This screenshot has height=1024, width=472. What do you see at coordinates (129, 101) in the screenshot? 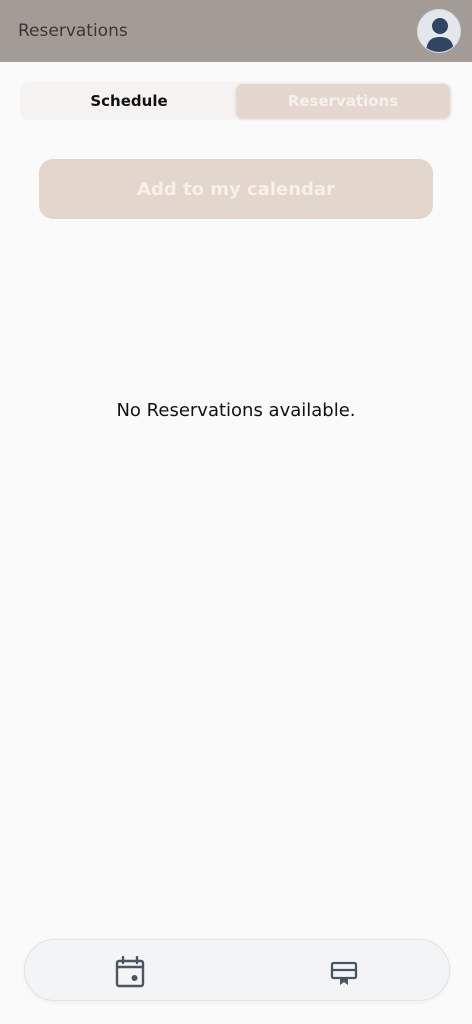
I see `tab-schedule: Schedule` at bounding box center [129, 101].